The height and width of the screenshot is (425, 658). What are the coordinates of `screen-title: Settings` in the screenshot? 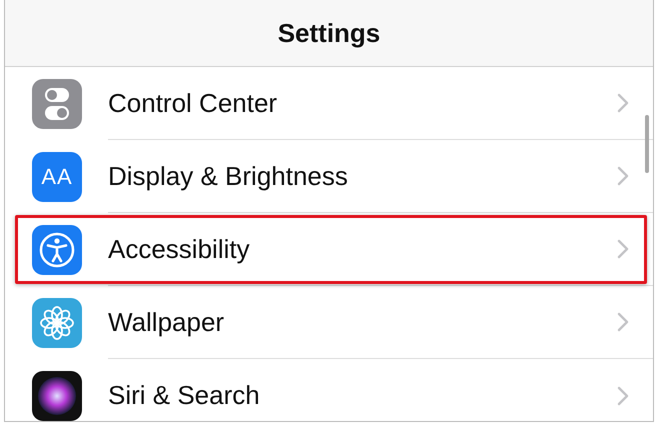 It's located at (329, 33).